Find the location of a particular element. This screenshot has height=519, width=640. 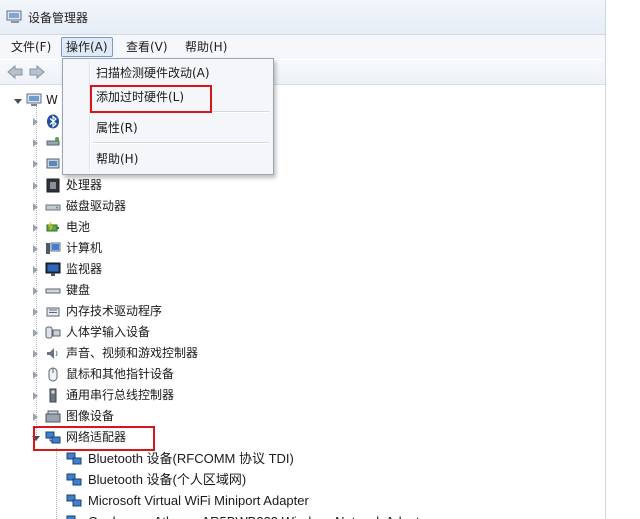

menu-help: 帮助(H) is located at coordinates (206, 47).